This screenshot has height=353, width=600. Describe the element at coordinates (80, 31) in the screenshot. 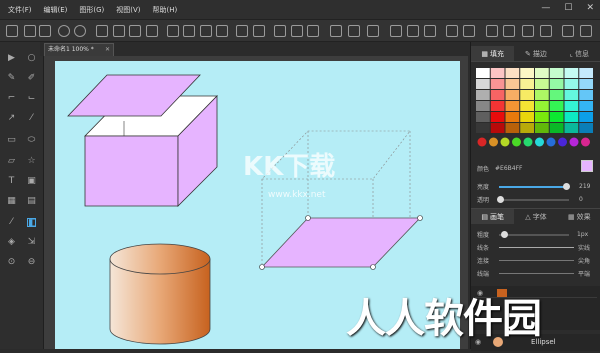

I see `redo-icon` at that location.